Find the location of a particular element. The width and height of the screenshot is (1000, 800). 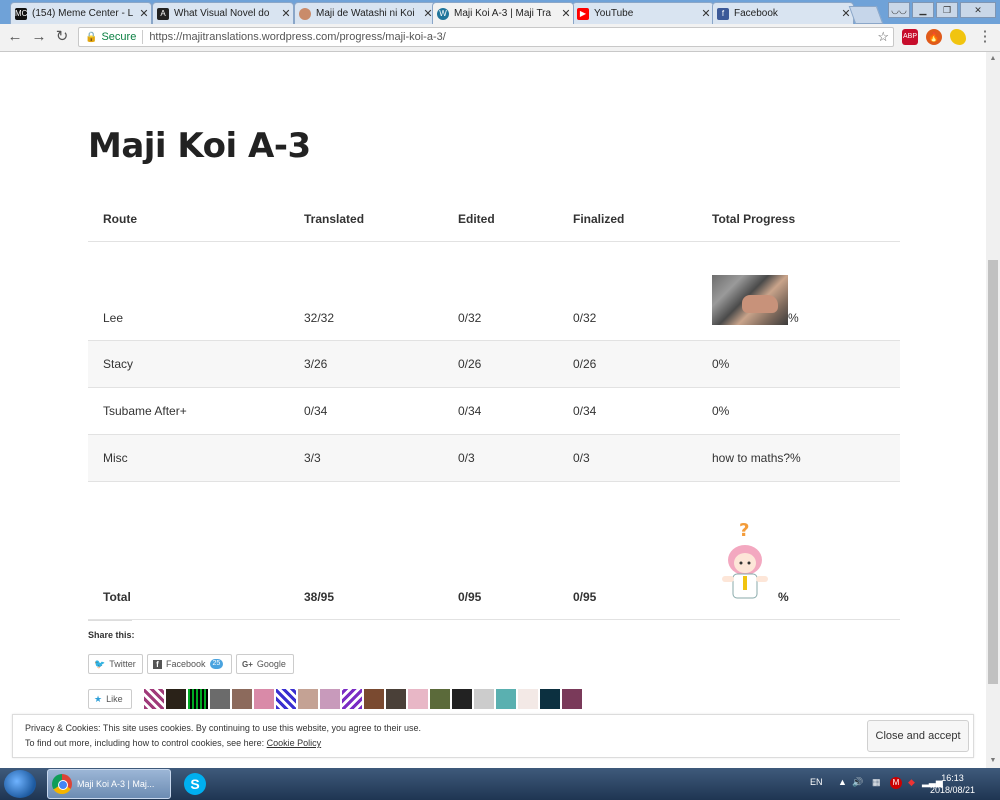

back-arrow-icon: ← is located at coordinates (15, 37).